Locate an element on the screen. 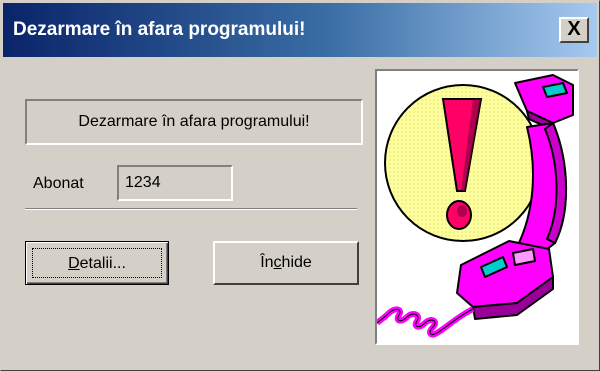  details-accel: D is located at coordinates (74, 263).